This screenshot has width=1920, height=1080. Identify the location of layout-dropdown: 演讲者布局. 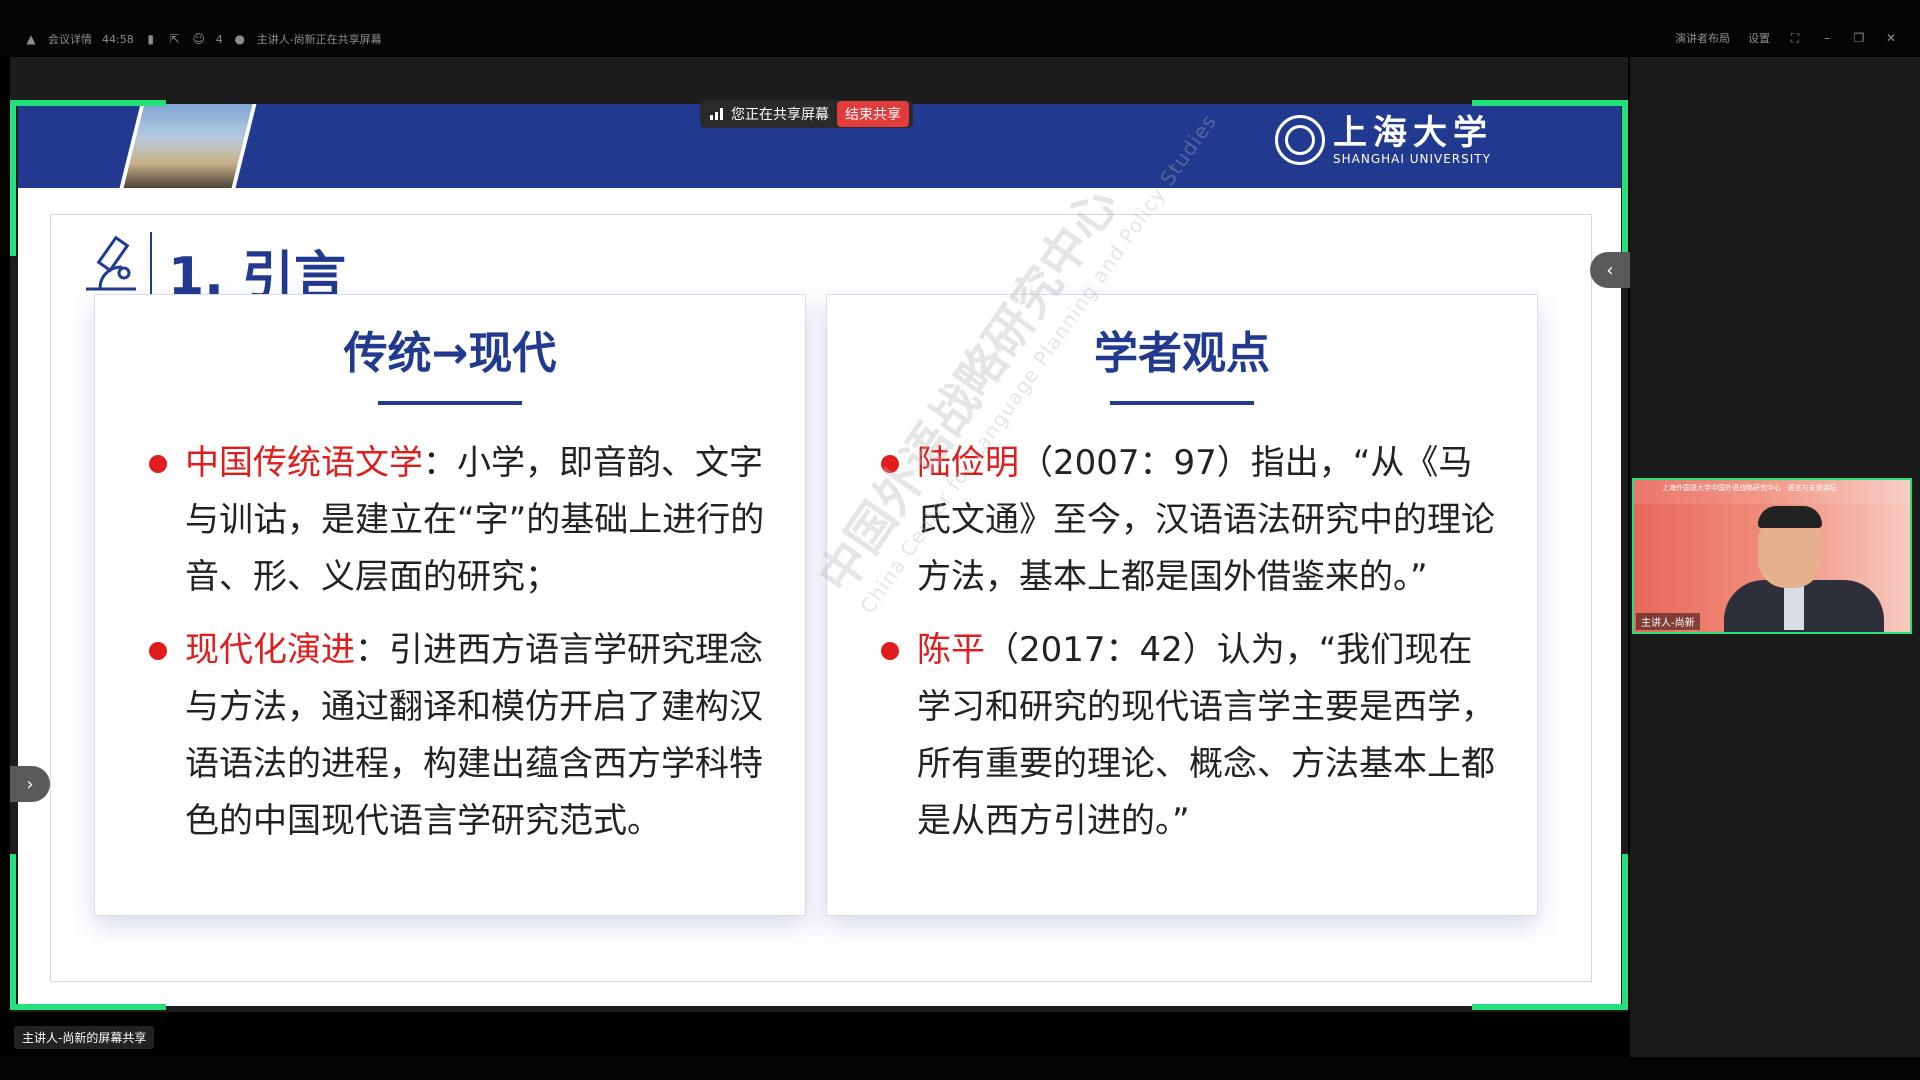
(1702, 38).